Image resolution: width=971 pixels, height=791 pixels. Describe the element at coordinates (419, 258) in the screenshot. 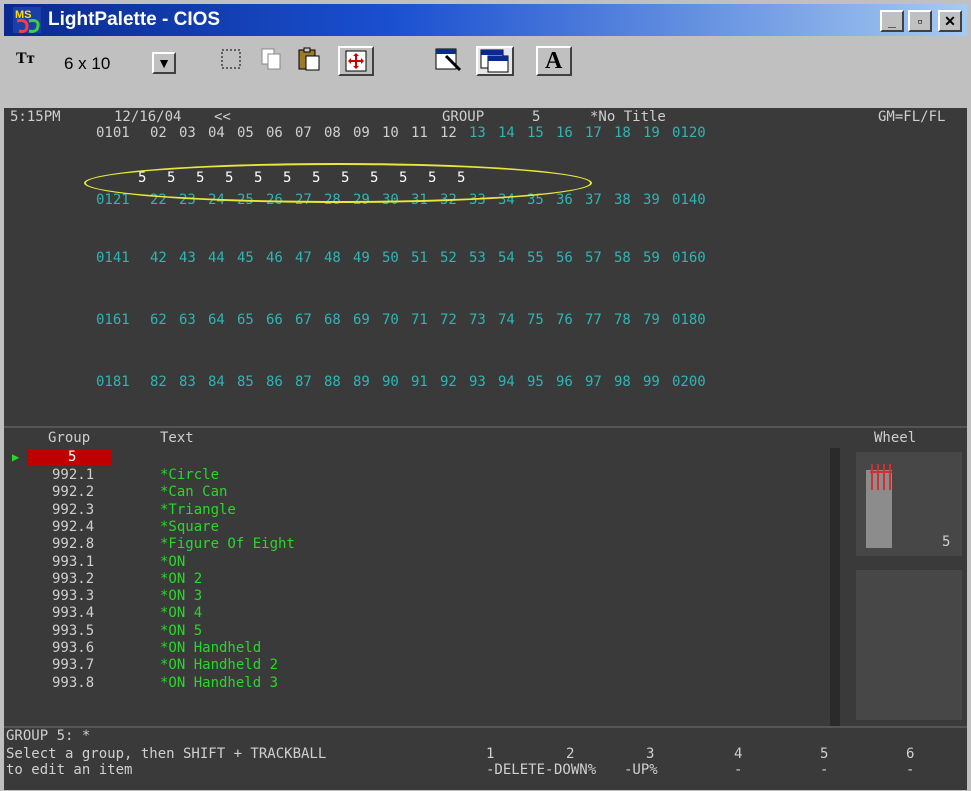

I see `channel-151: 51` at that location.